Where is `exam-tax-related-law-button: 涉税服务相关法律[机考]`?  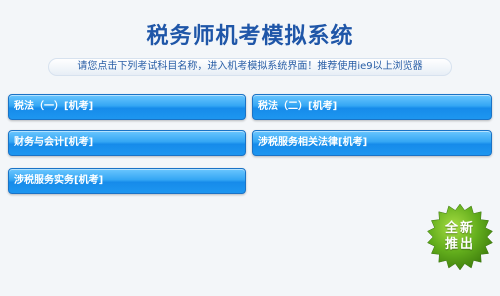 exam-tax-related-law-button: 涉税服务相关法律[机考] is located at coordinates (372, 143).